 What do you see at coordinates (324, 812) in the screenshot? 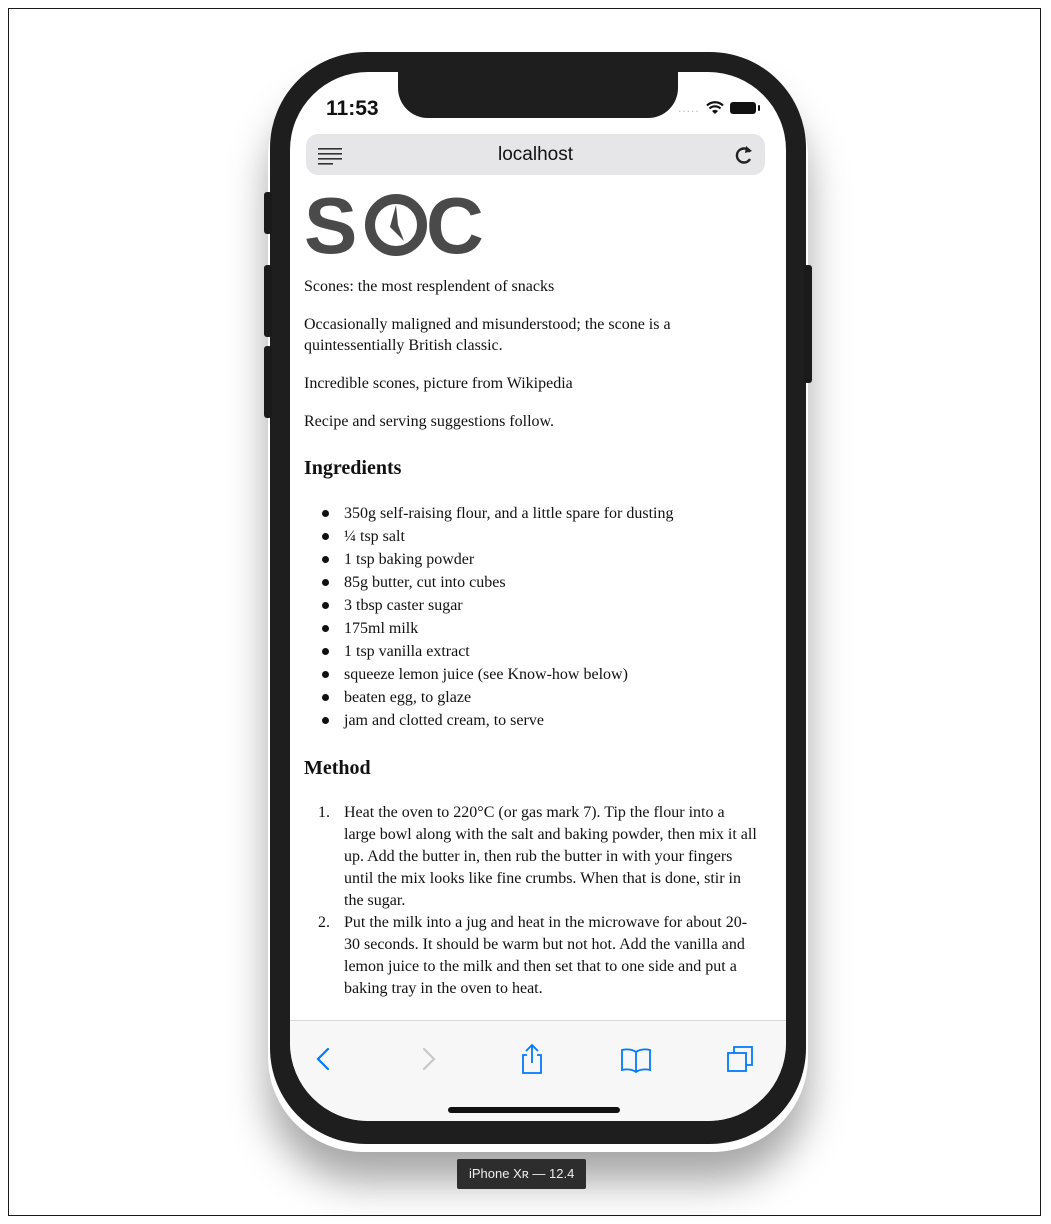
I see `step-number: 1.` at bounding box center [324, 812].